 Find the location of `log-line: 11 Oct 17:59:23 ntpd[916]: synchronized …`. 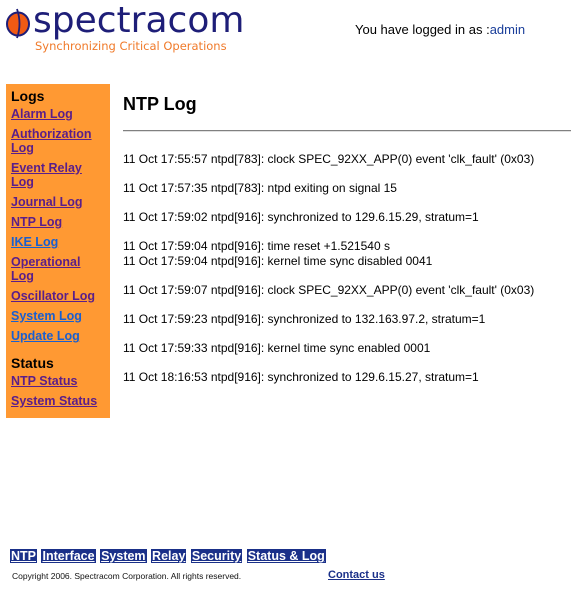

log-line: 11 Oct 17:59:23 ntpd[916]: synchronized … is located at coordinates (304, 319).